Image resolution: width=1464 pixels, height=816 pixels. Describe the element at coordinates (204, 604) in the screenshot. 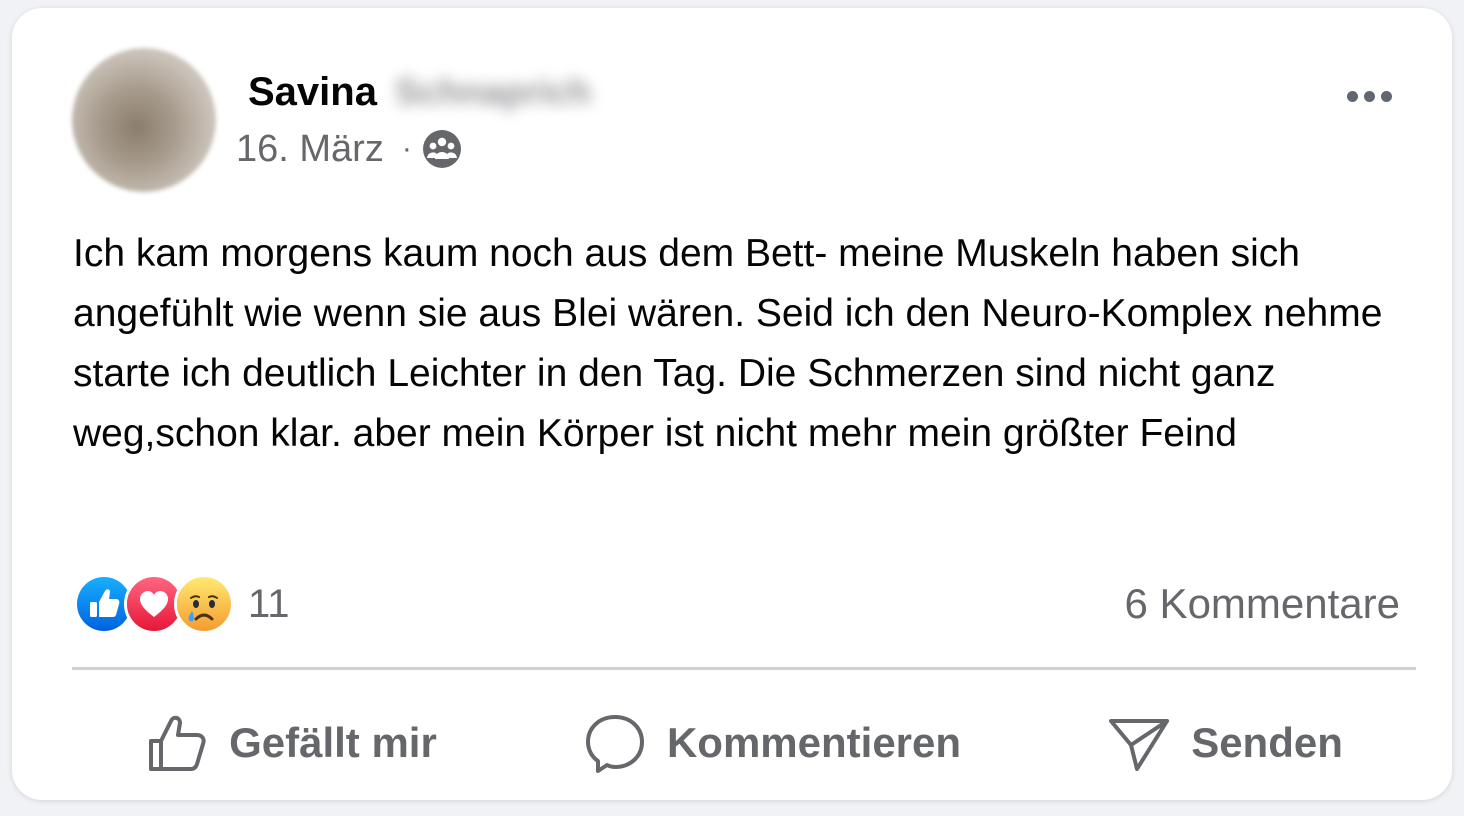

I see `sad-icon` at that location.